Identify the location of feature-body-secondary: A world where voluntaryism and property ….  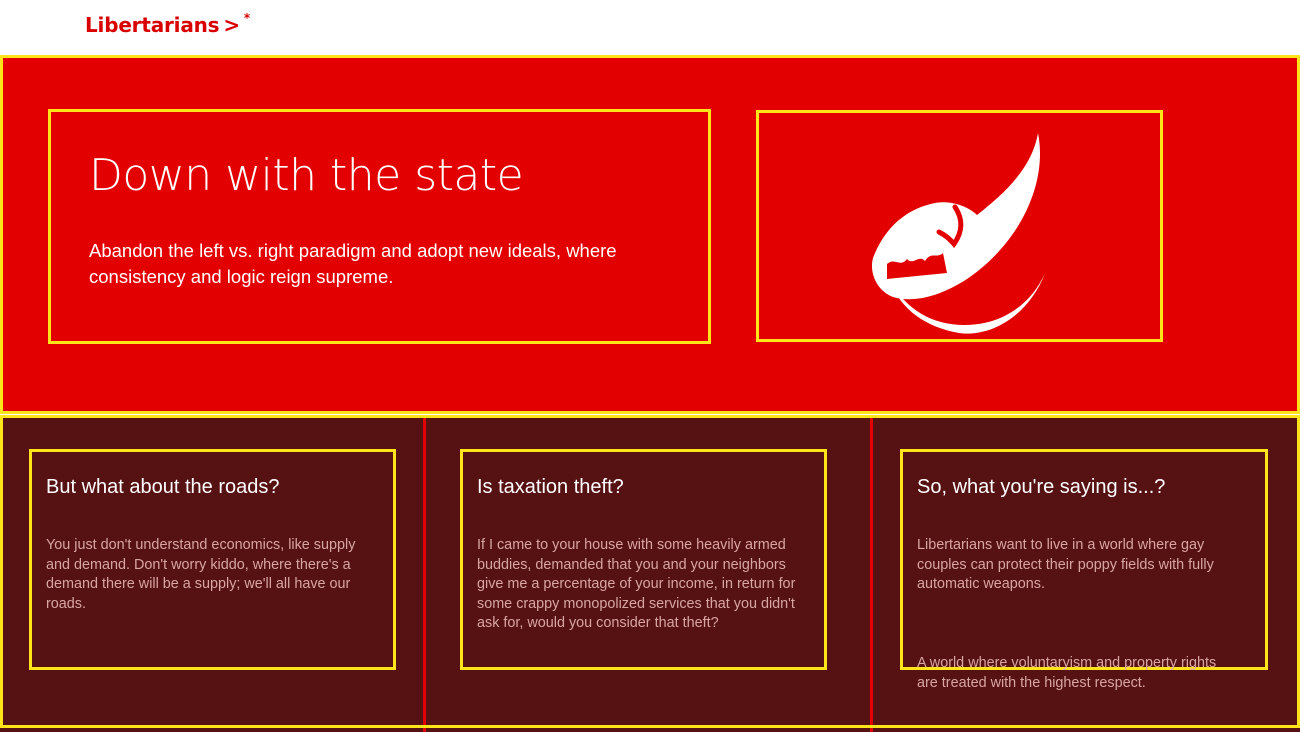
(1067, 673).